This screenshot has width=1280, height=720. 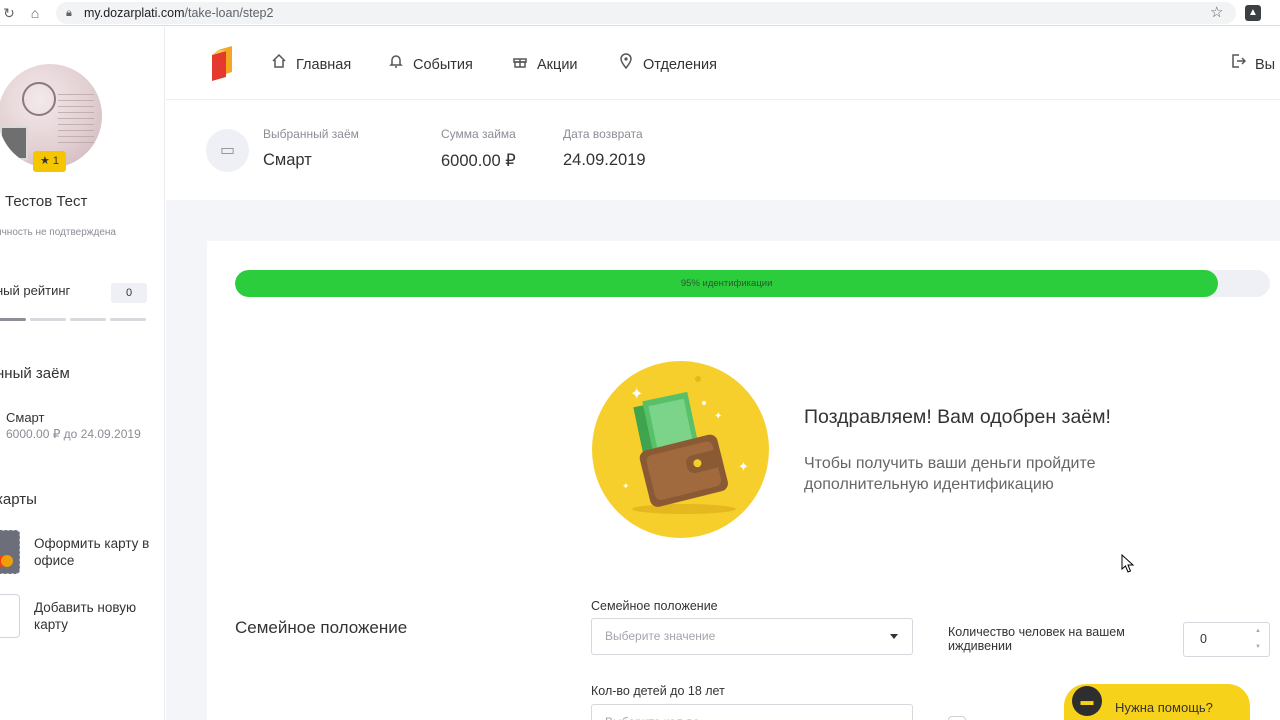 What do you see at coordinates (1036, 639) in the screenshot?
I see `dependents-label: Количество человек на вашем иждивении` at bounding box center [1036, 639].